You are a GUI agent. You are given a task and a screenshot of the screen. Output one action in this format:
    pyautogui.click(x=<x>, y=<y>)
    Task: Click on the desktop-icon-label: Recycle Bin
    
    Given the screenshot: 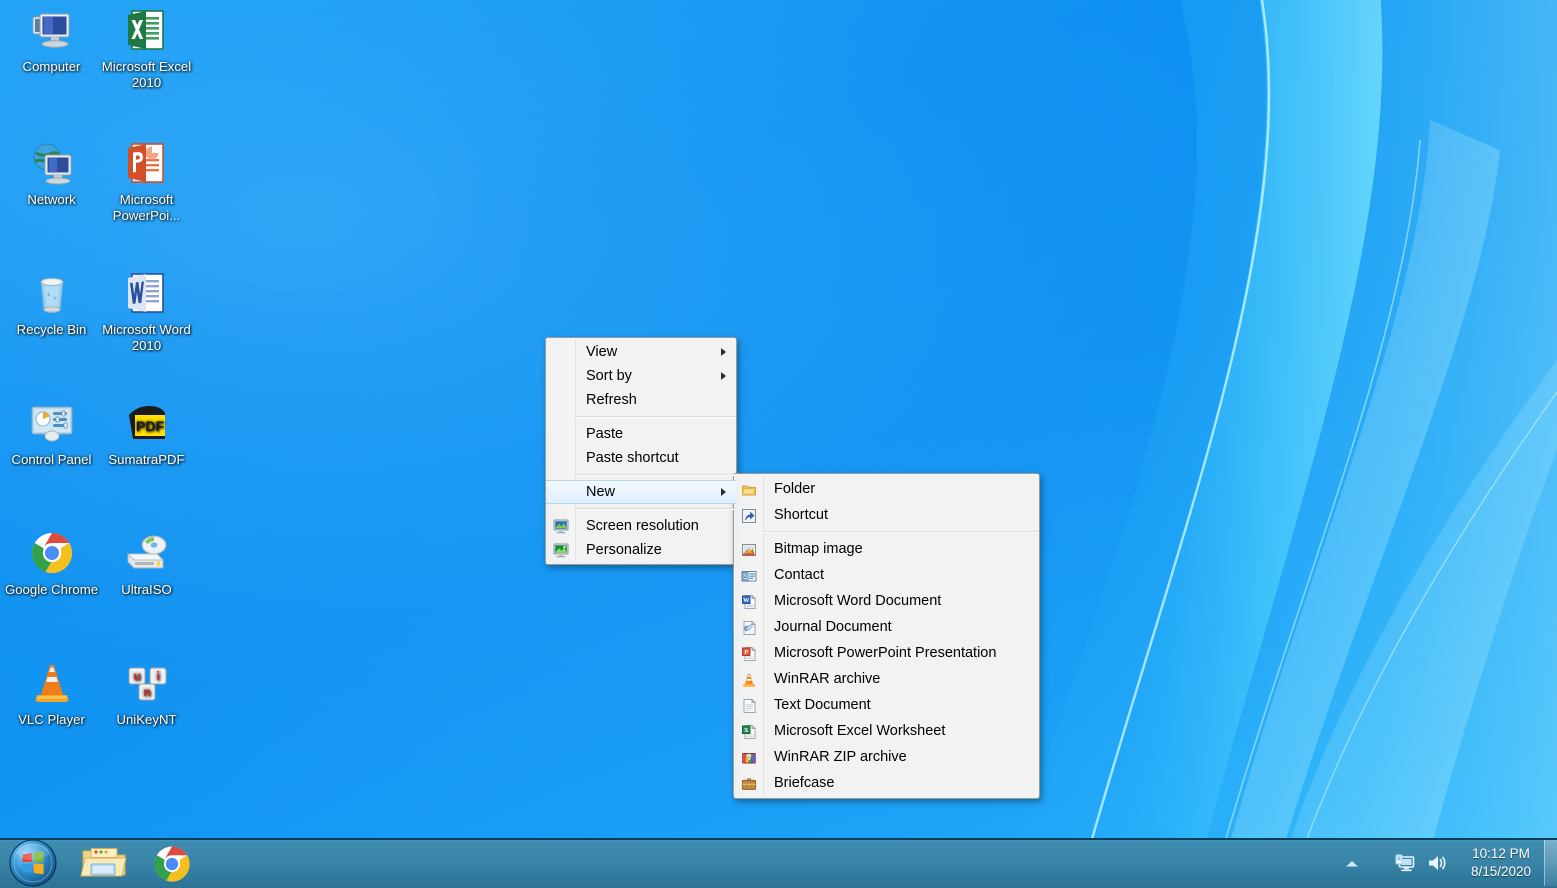 What is the action you would take?
    pyautogui.click(x=51, y=329)
    